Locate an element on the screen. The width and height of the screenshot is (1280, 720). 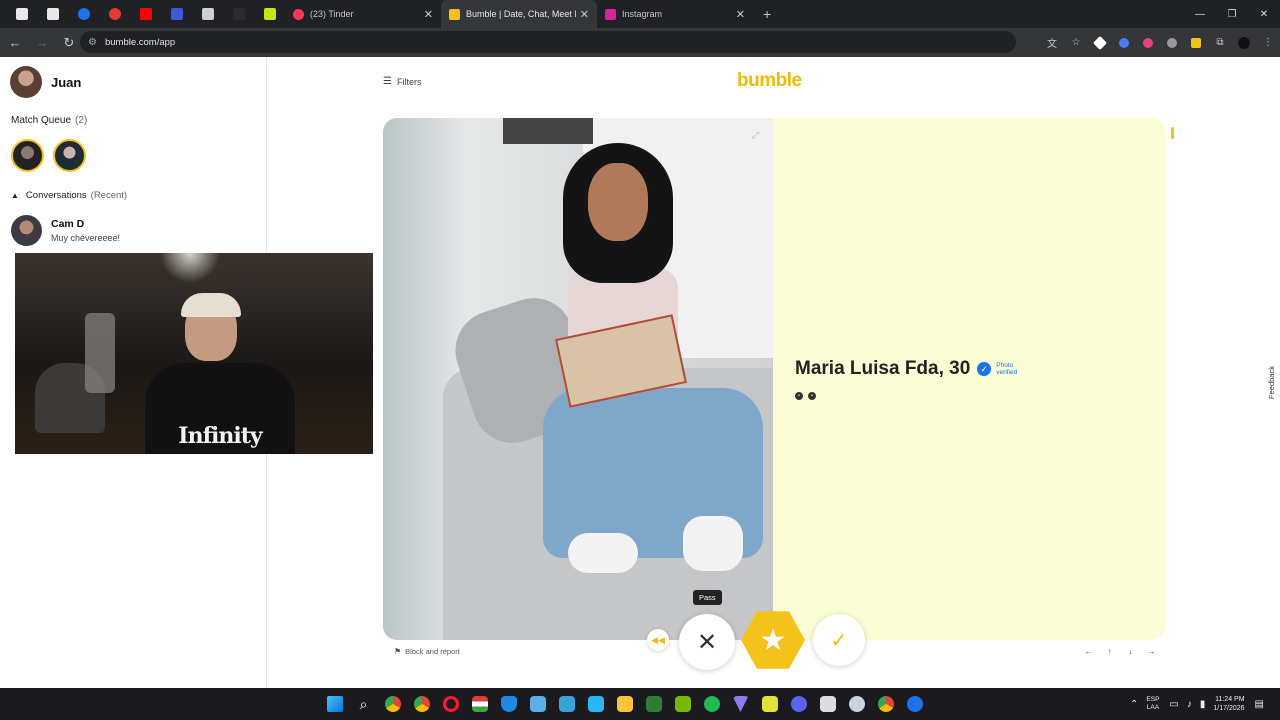
notification-icon: ▤ is located at coordinates (1259, 704).